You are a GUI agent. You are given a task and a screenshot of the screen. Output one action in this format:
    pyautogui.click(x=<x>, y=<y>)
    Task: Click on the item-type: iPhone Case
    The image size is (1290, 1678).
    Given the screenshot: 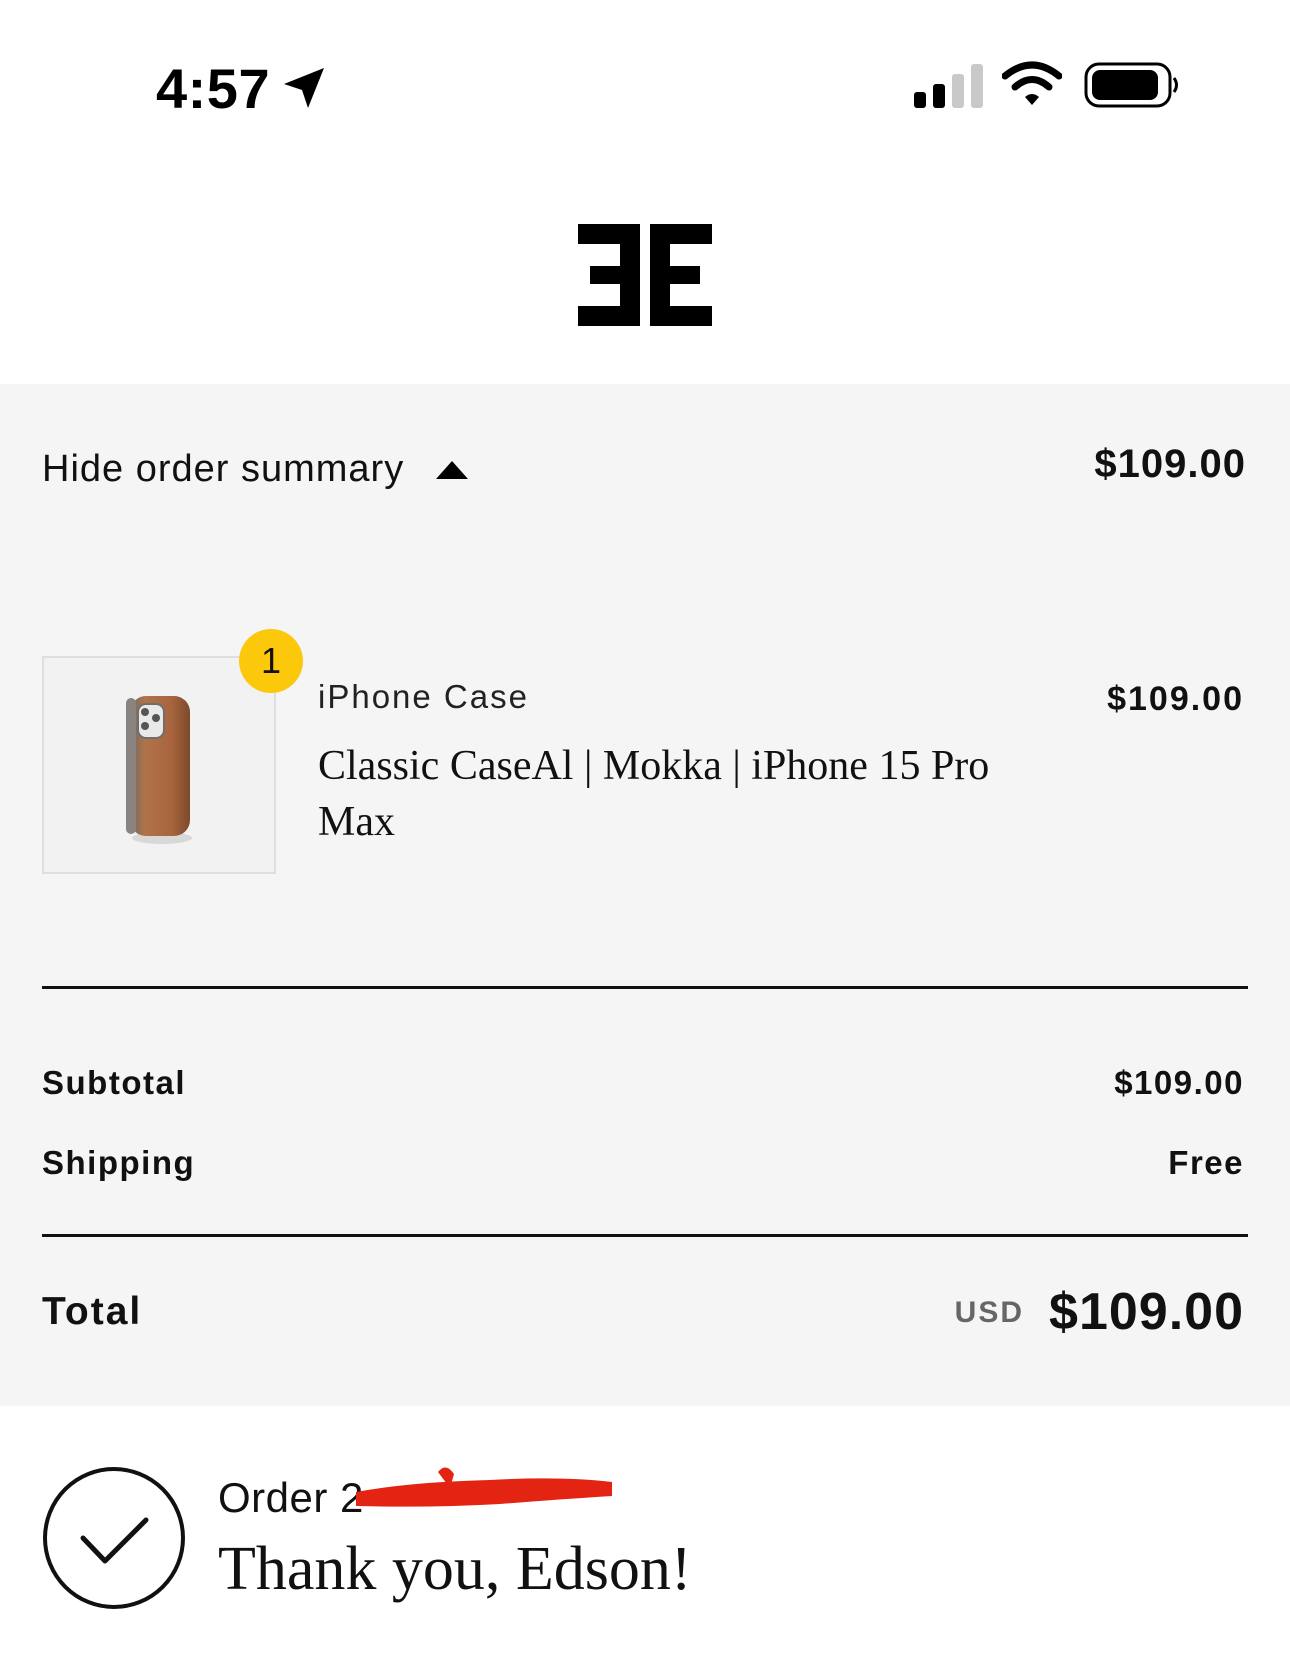 What is the action you would take?
    pyautogui.click(x=423, y=696)
    